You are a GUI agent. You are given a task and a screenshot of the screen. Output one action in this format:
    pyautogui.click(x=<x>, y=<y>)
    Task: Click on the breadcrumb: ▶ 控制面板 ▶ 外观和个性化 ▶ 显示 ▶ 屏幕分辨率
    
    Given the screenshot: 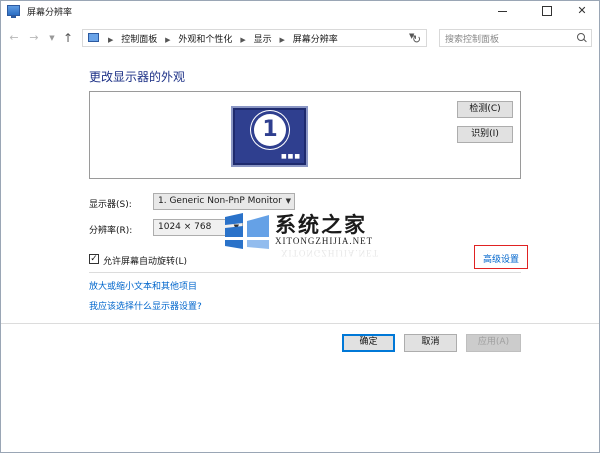 What is the action you would take?
    pyautogui.click(x=220, y=38)
    